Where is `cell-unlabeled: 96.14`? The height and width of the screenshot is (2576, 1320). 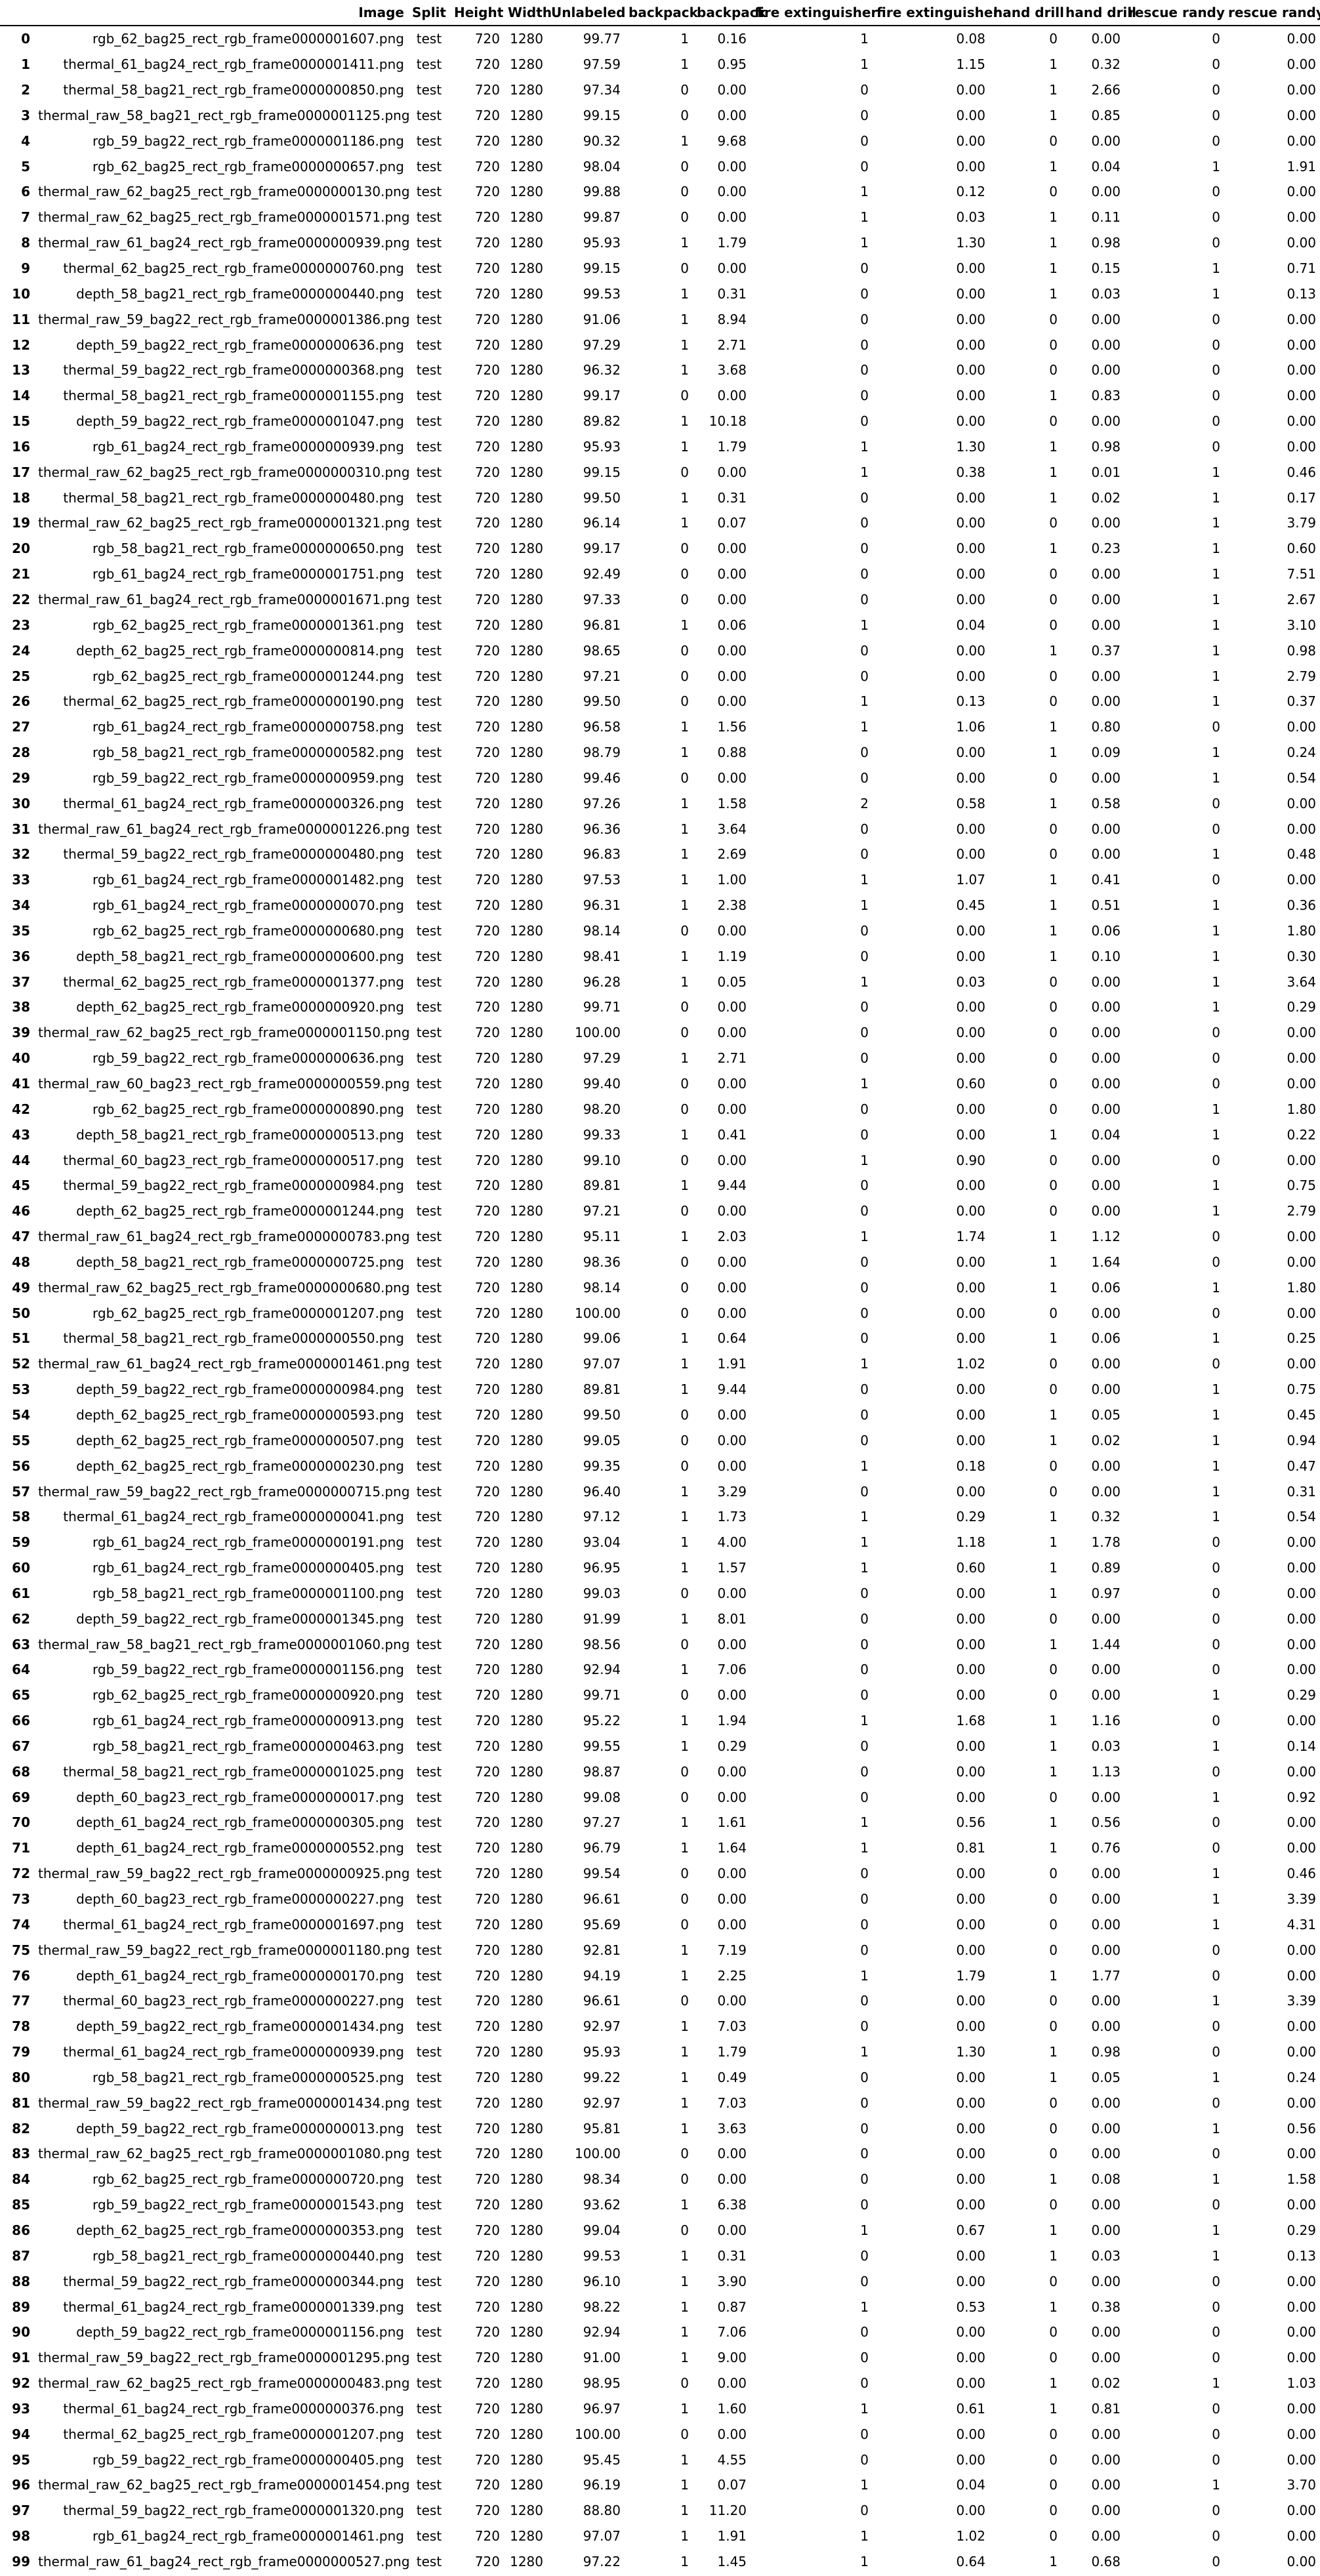 cell-unlabeled: 96.14 is located at coordinates (602, 523).